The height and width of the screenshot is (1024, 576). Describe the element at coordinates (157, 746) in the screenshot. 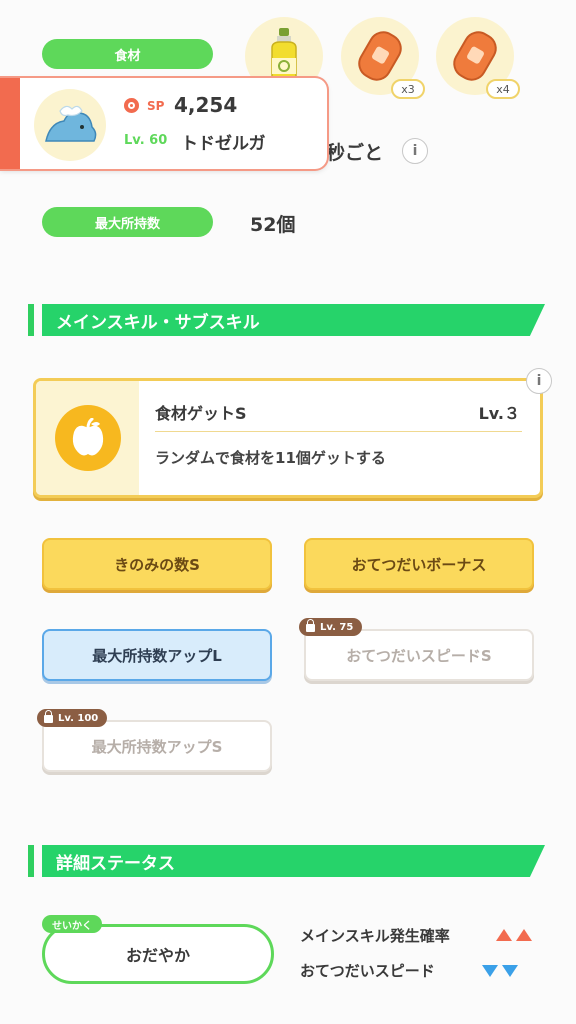

I see `sub-skill-5-button: 最大所持数アップS` at that location.